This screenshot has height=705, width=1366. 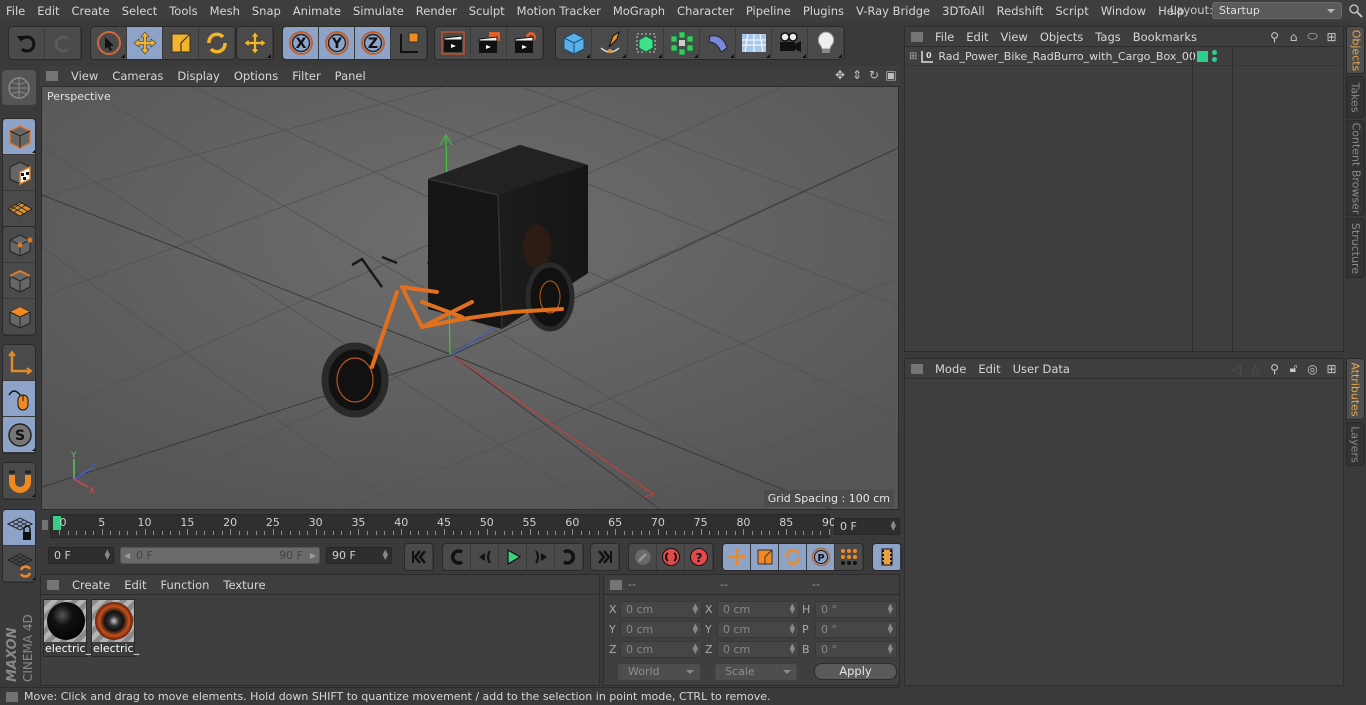 What do you see at coordinates (1355, 97) in the screenshot?
I see `tab-takes: Takes` at bounding box center [1355, 97].